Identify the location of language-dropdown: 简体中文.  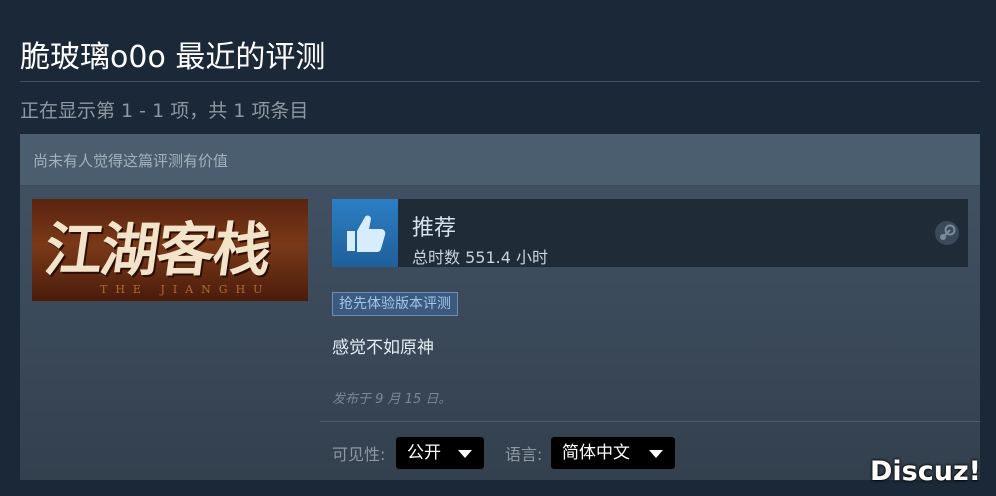
(613, 453).